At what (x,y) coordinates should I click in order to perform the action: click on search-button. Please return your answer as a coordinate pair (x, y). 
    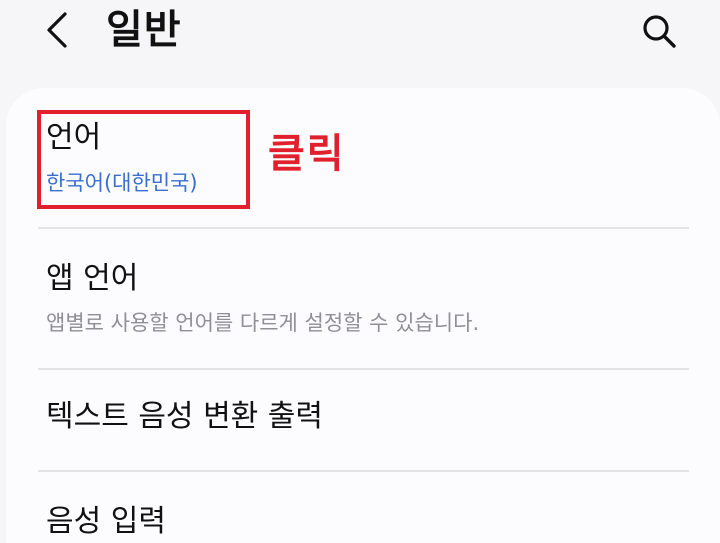
    Looking at the image, I should click on (659, 31).